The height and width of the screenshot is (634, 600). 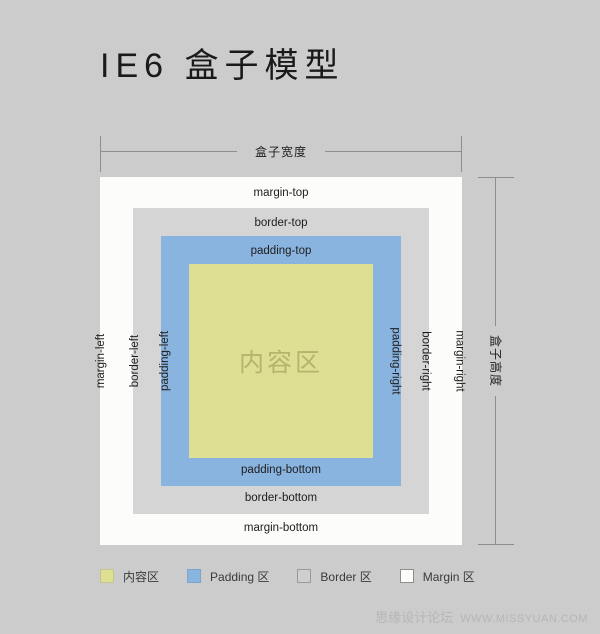 I want to click on legend-label-border: Border 区, so click(x=346, y=576).